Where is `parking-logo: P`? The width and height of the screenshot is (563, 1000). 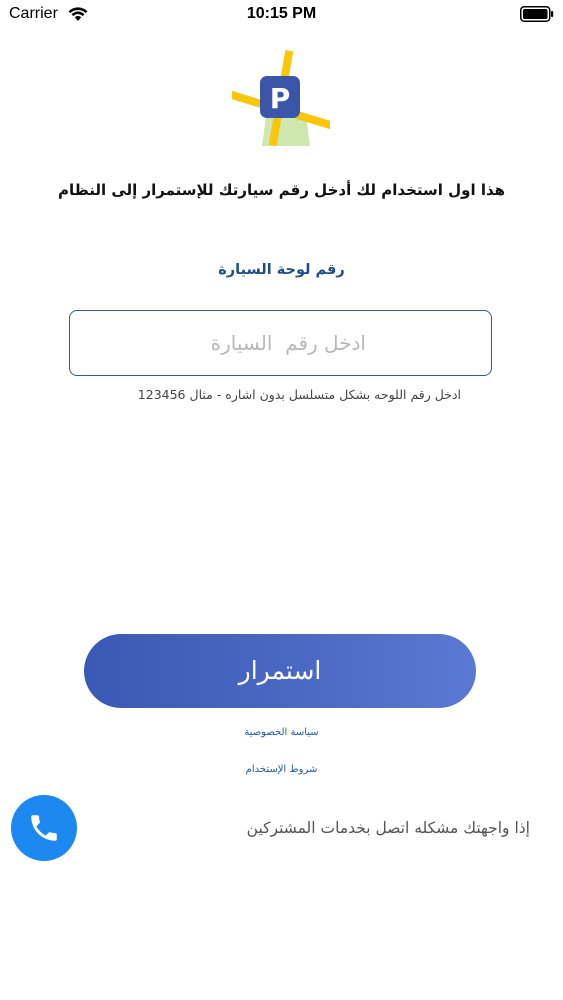 parking-logo: P is located at coordinates (281, 98).